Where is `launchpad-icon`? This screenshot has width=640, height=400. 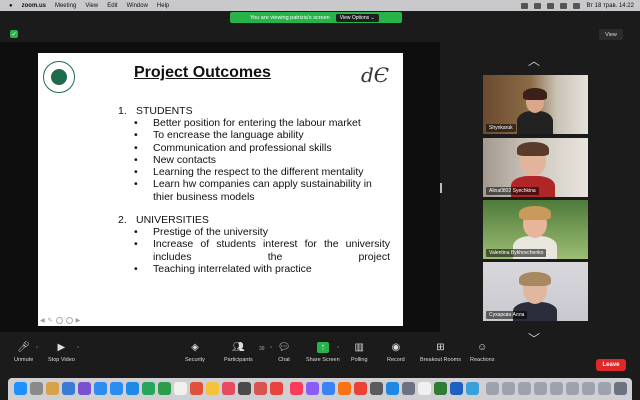
launchpad-icon is located at coordinates (36, 388).